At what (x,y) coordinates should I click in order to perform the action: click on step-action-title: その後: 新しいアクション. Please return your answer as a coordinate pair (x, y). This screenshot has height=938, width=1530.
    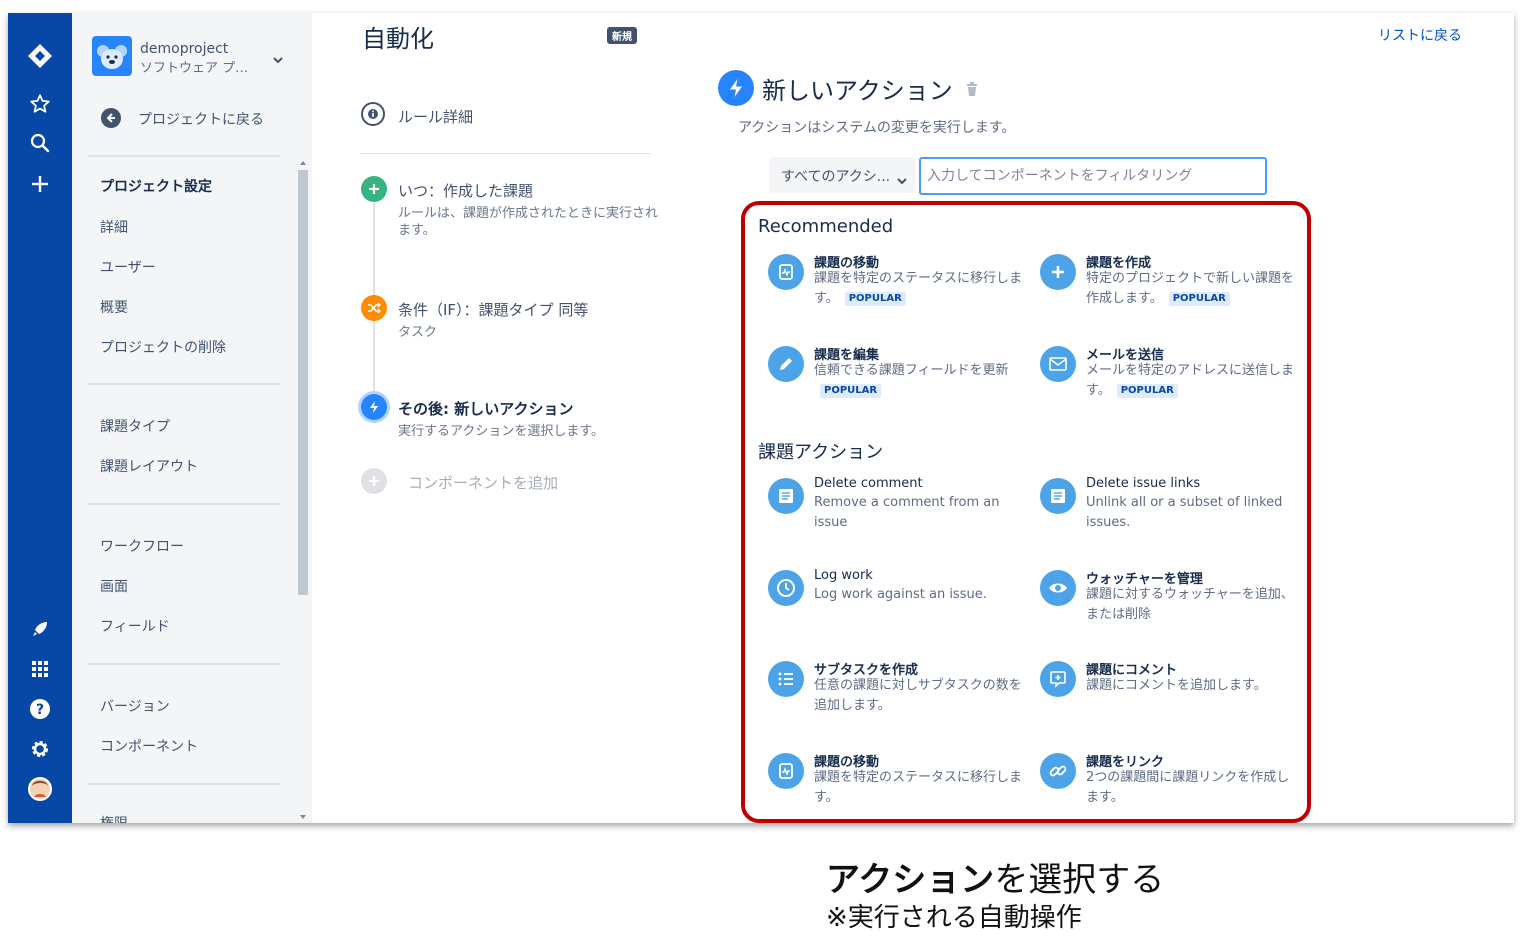
    Looking at the image, I should click on (485, 408).